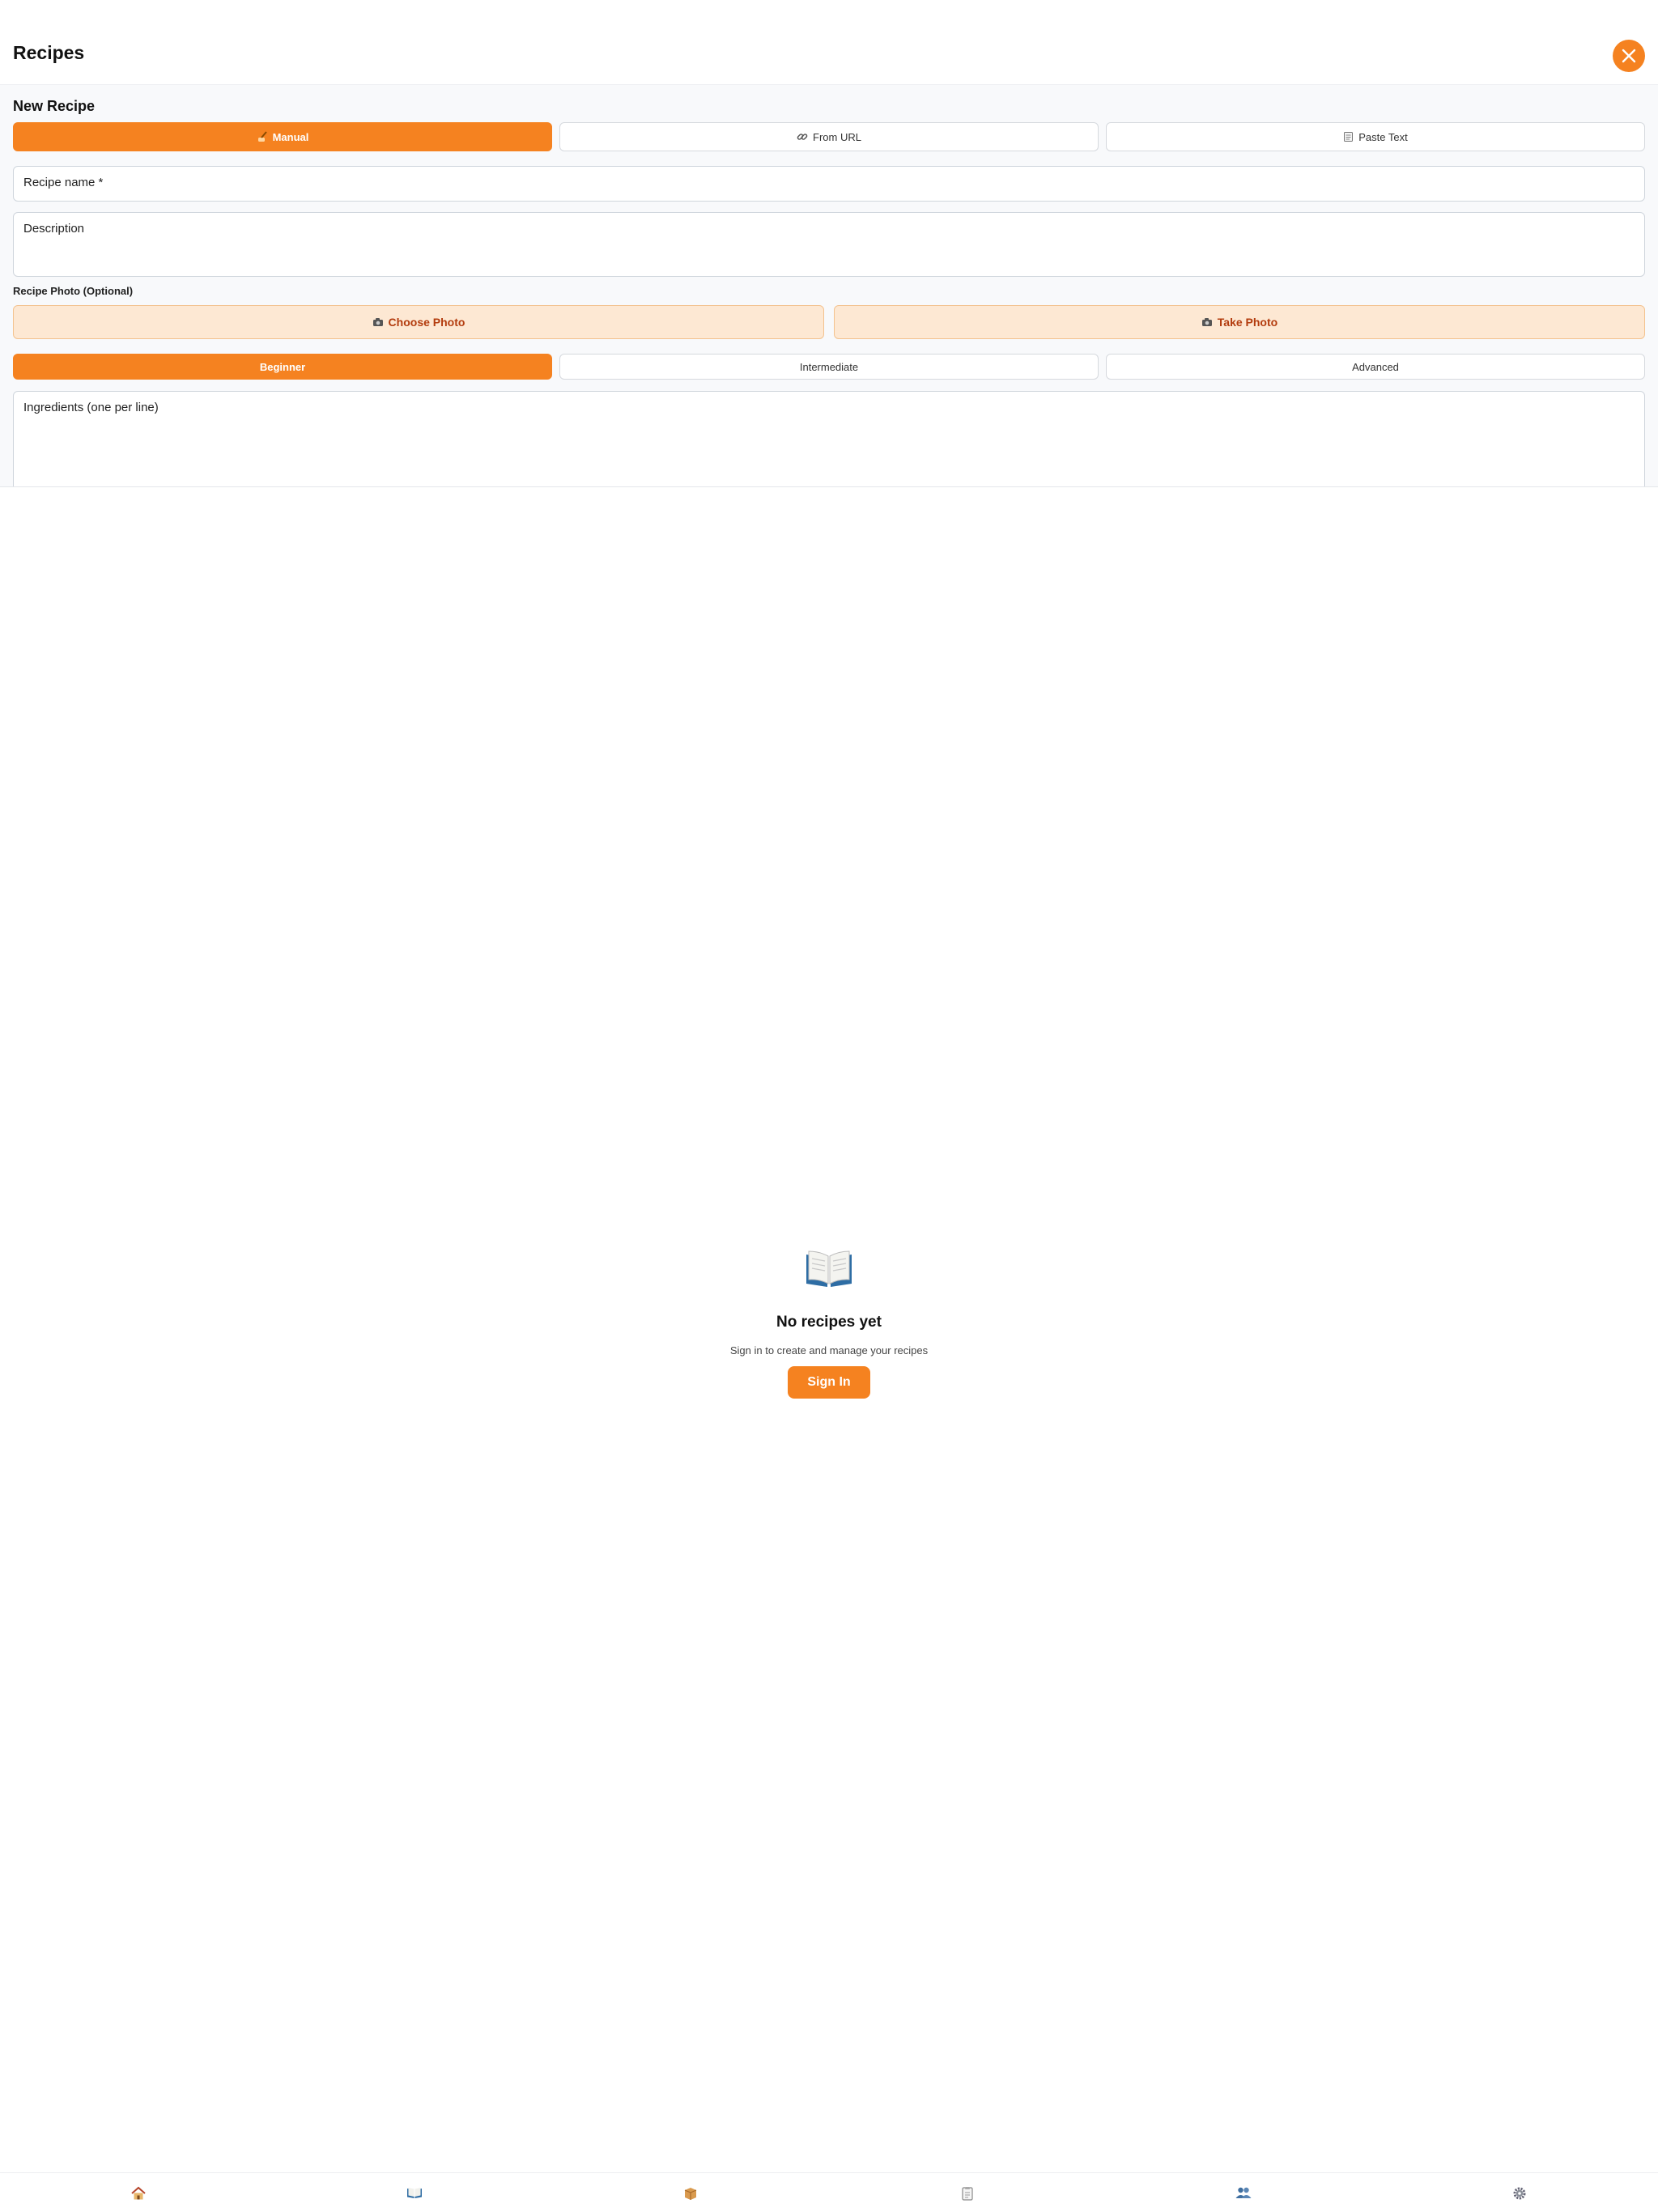 The height and width of the screenshot is (2212, 1658). Describe the element at coordinates (829, 1382) in the screenshot. I see `sign-in-button: Sign In` at that location.